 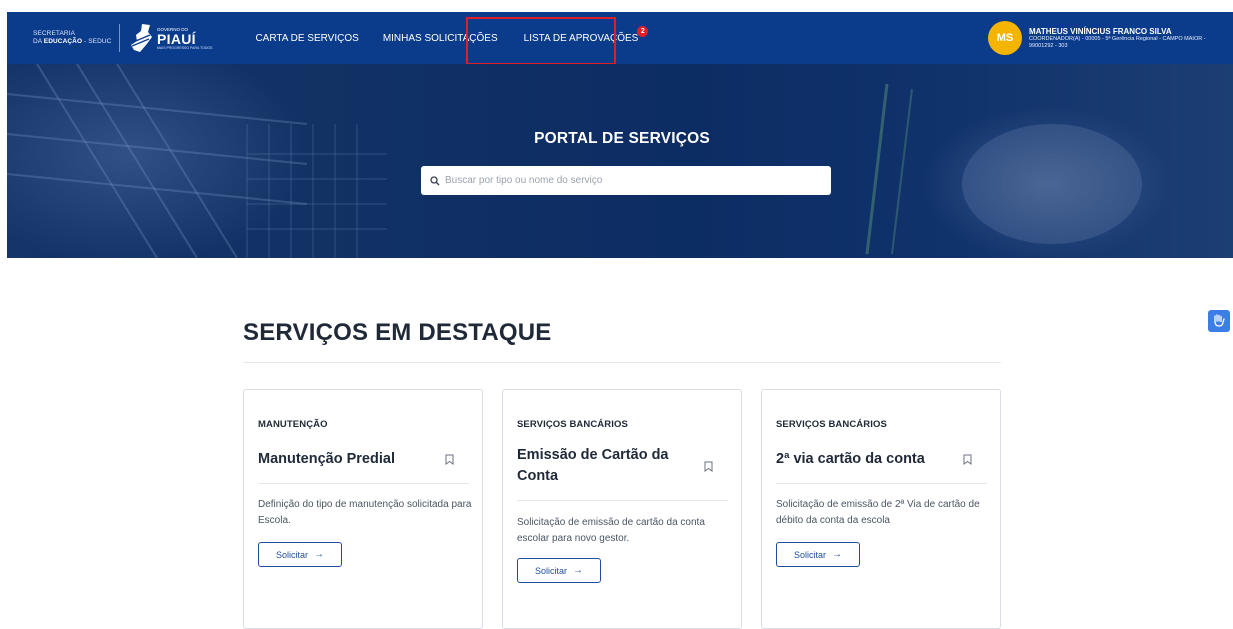 I want to click on seduc-line2-prefix: DA, so click(x=38, y=41).